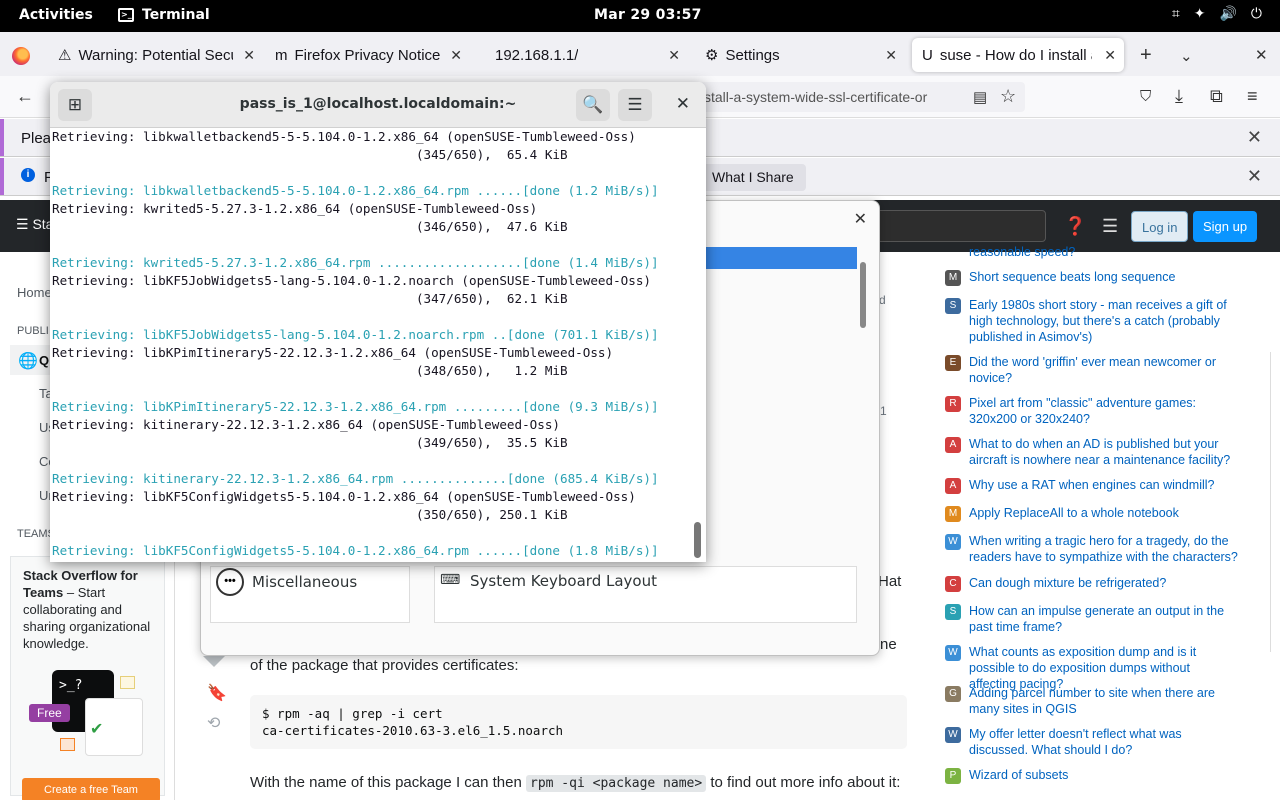 This screenshot has height=800, width=1280. I want to click on site-icon: C, so click(953, 584).